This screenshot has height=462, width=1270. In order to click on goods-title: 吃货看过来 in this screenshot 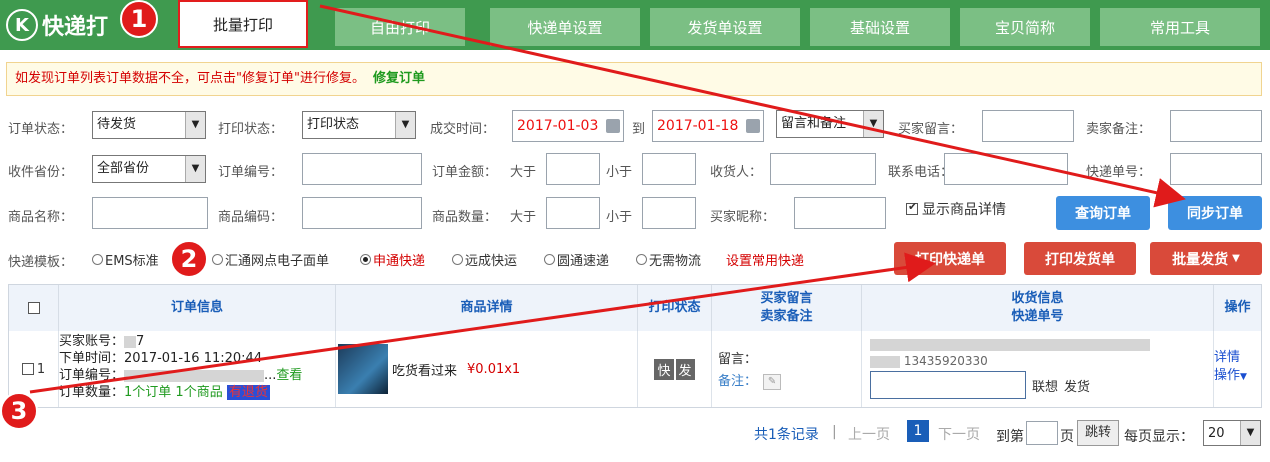, I will do `click(424, 369)`.